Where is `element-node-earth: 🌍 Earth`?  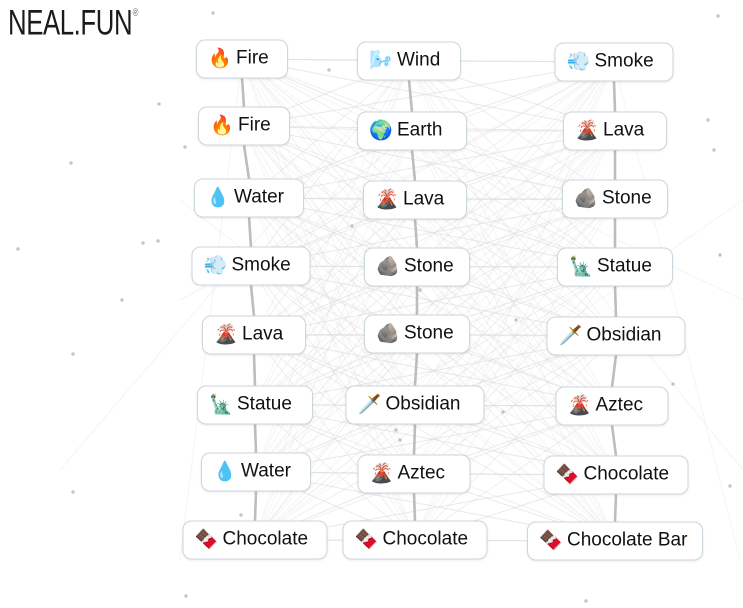 element-node-earth: 🌍 Earth is located at coordinates (412, 131).